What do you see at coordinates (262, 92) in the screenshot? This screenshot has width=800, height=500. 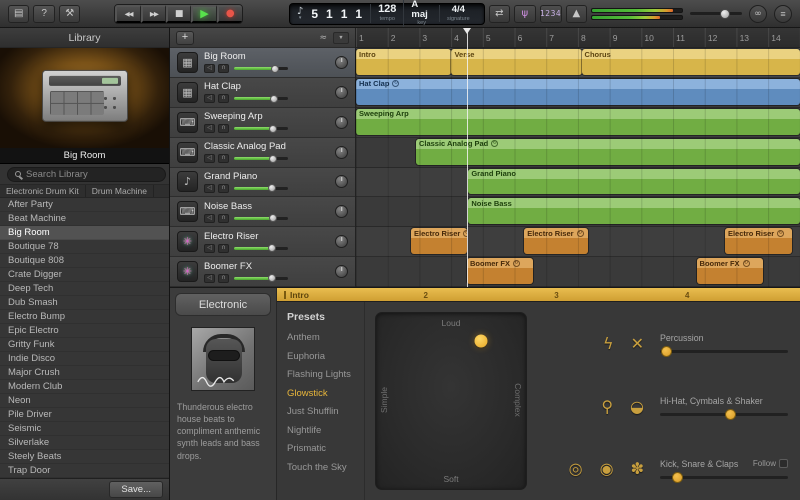 I see `track-header: ▦ Hat Clap ◁ ∩` at bounding box center [262, 92].